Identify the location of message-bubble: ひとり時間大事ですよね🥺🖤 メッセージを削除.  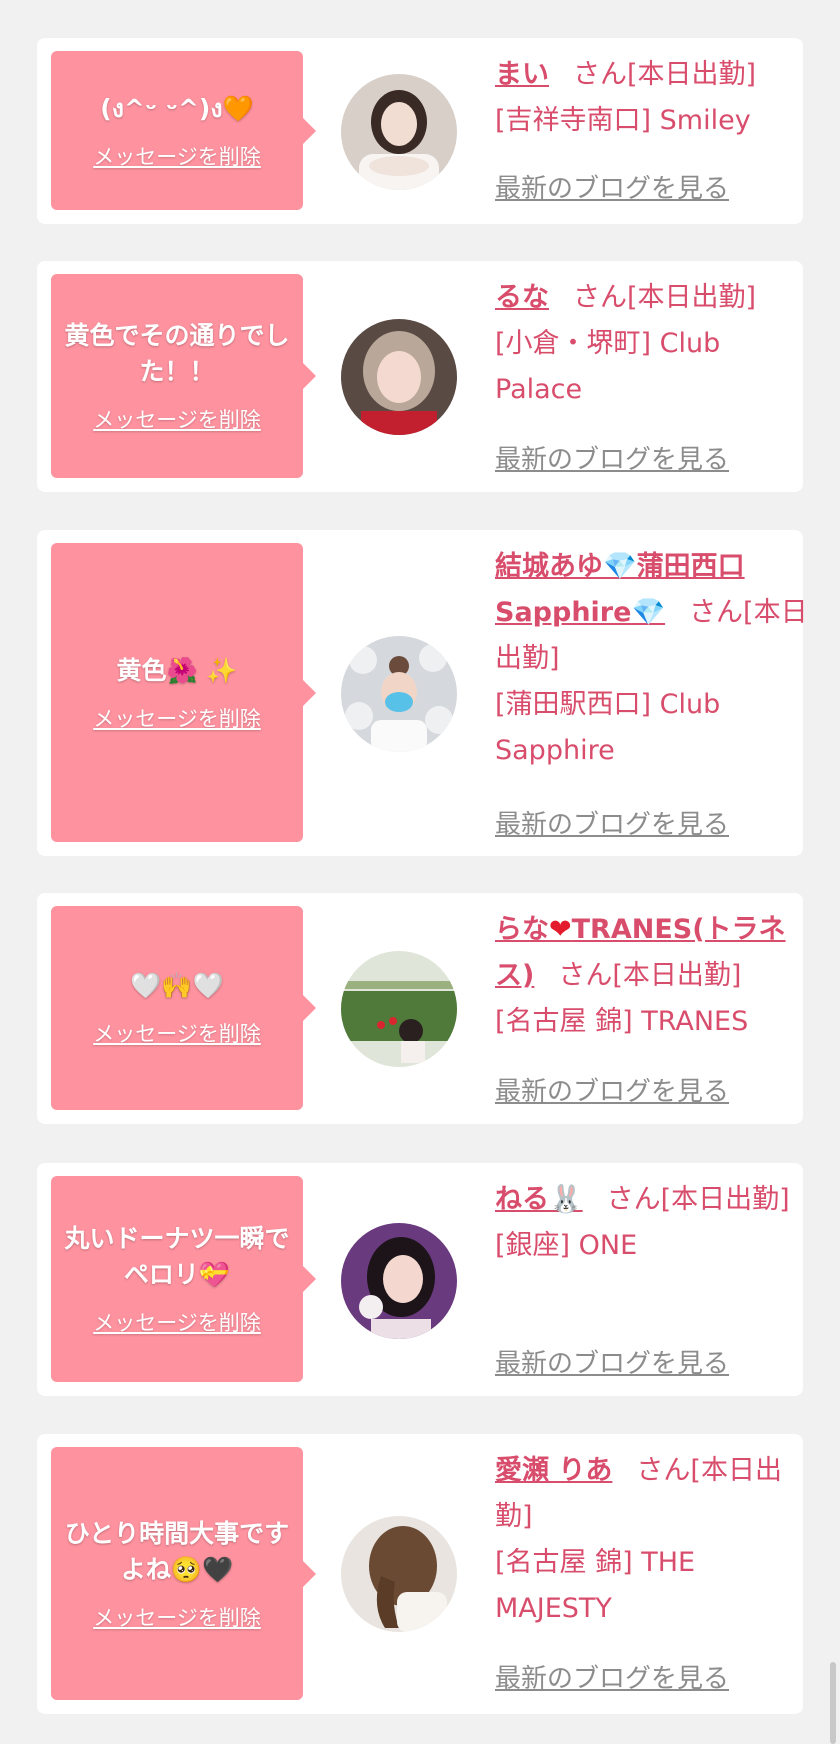
(183, 1573).